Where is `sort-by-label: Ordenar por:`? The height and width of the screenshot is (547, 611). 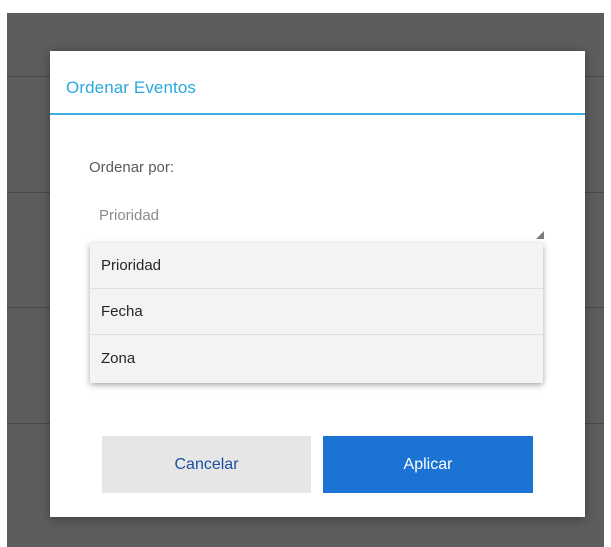 sort-by-label: Ordenar por: is located at coordinates (132, 167).